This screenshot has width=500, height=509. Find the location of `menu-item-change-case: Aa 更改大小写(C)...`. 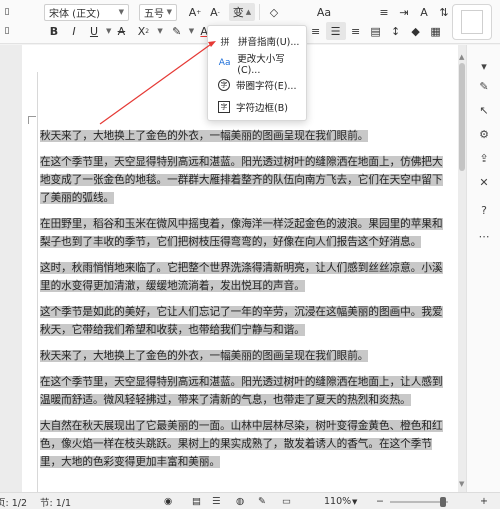

menu-item-change-case: Aa 更改大小写(C)... is located at coordinates (258, 64).